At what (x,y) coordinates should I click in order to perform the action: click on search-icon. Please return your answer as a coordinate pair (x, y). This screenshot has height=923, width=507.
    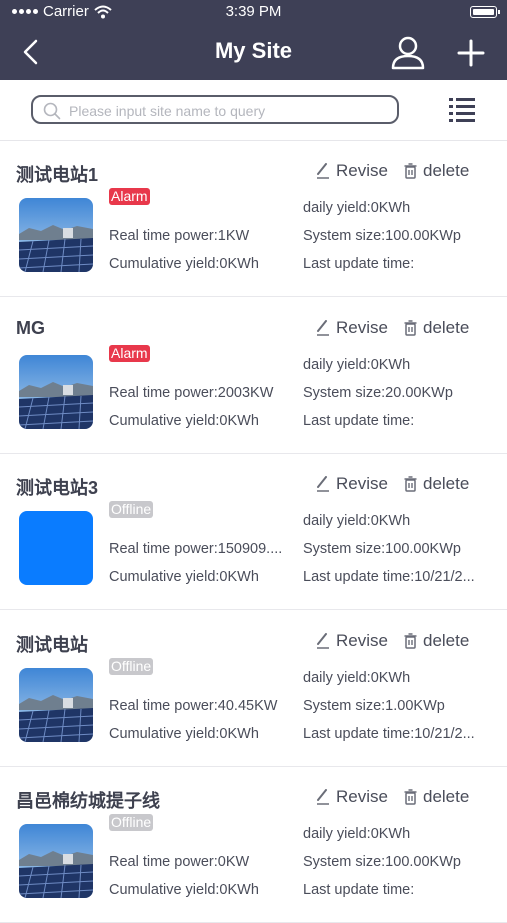
    Looking at the image, I should click on (52, 111).